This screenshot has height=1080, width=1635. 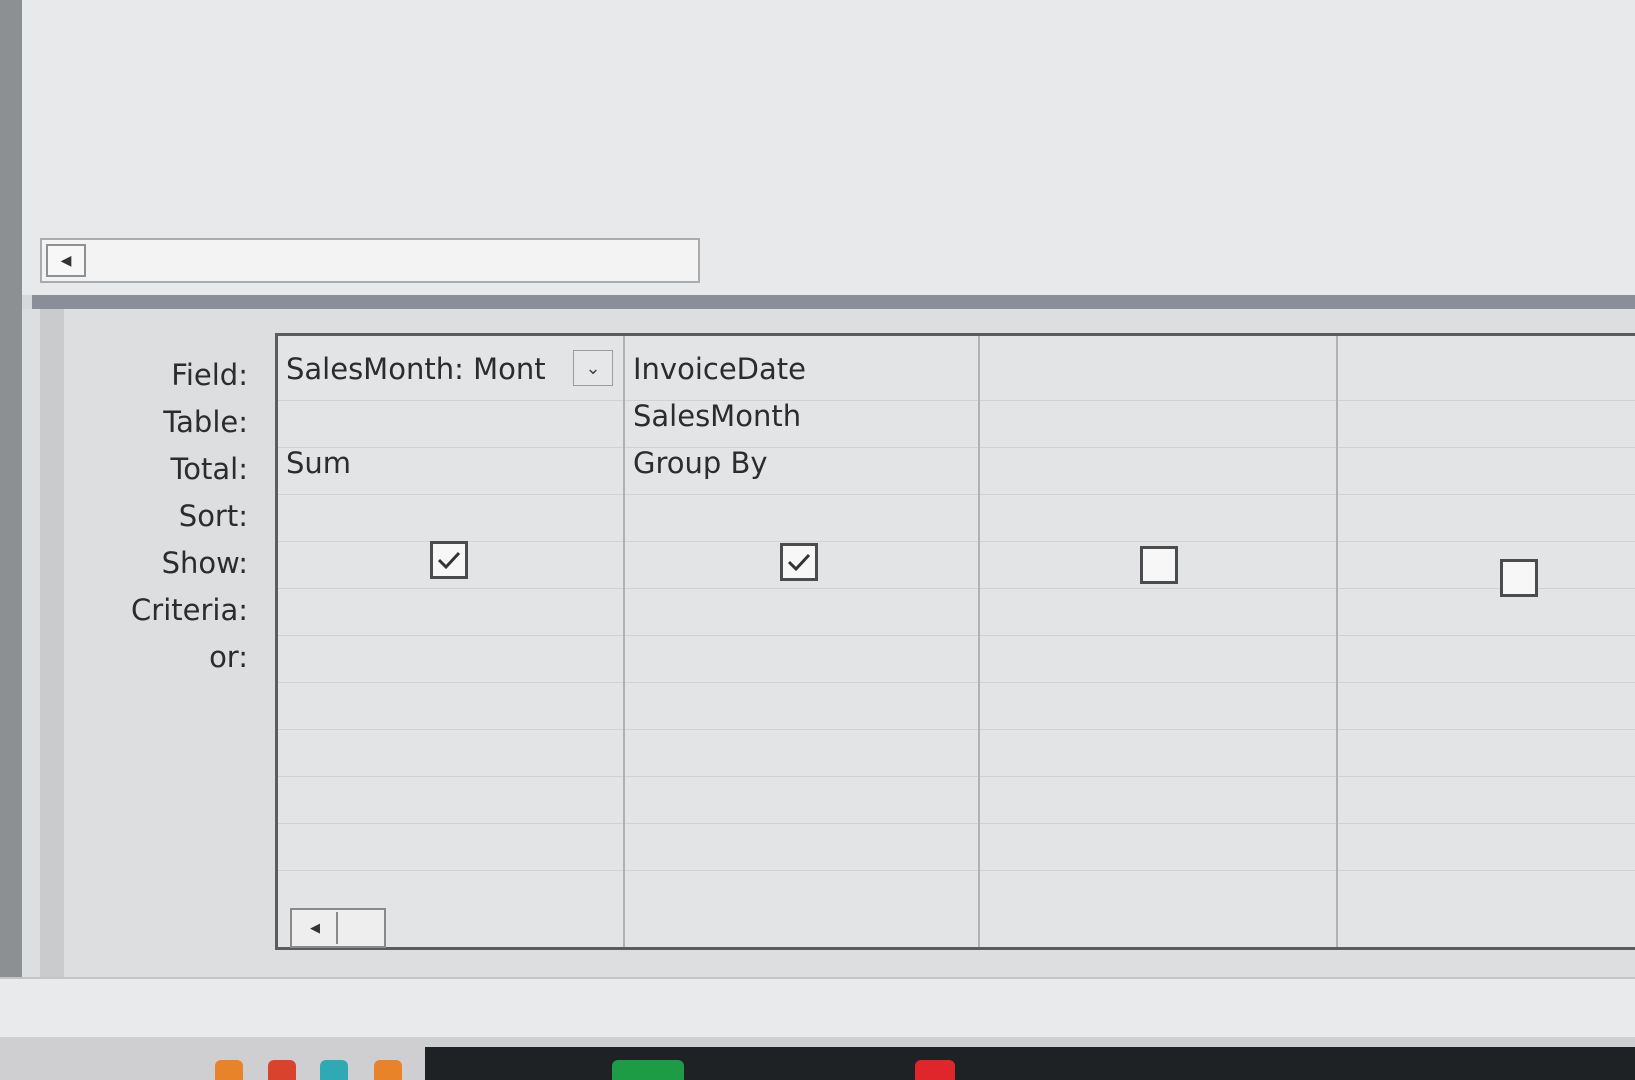 I want to click on grid-horizontal-scrollbar: ◀, so click(x=338, y=928).